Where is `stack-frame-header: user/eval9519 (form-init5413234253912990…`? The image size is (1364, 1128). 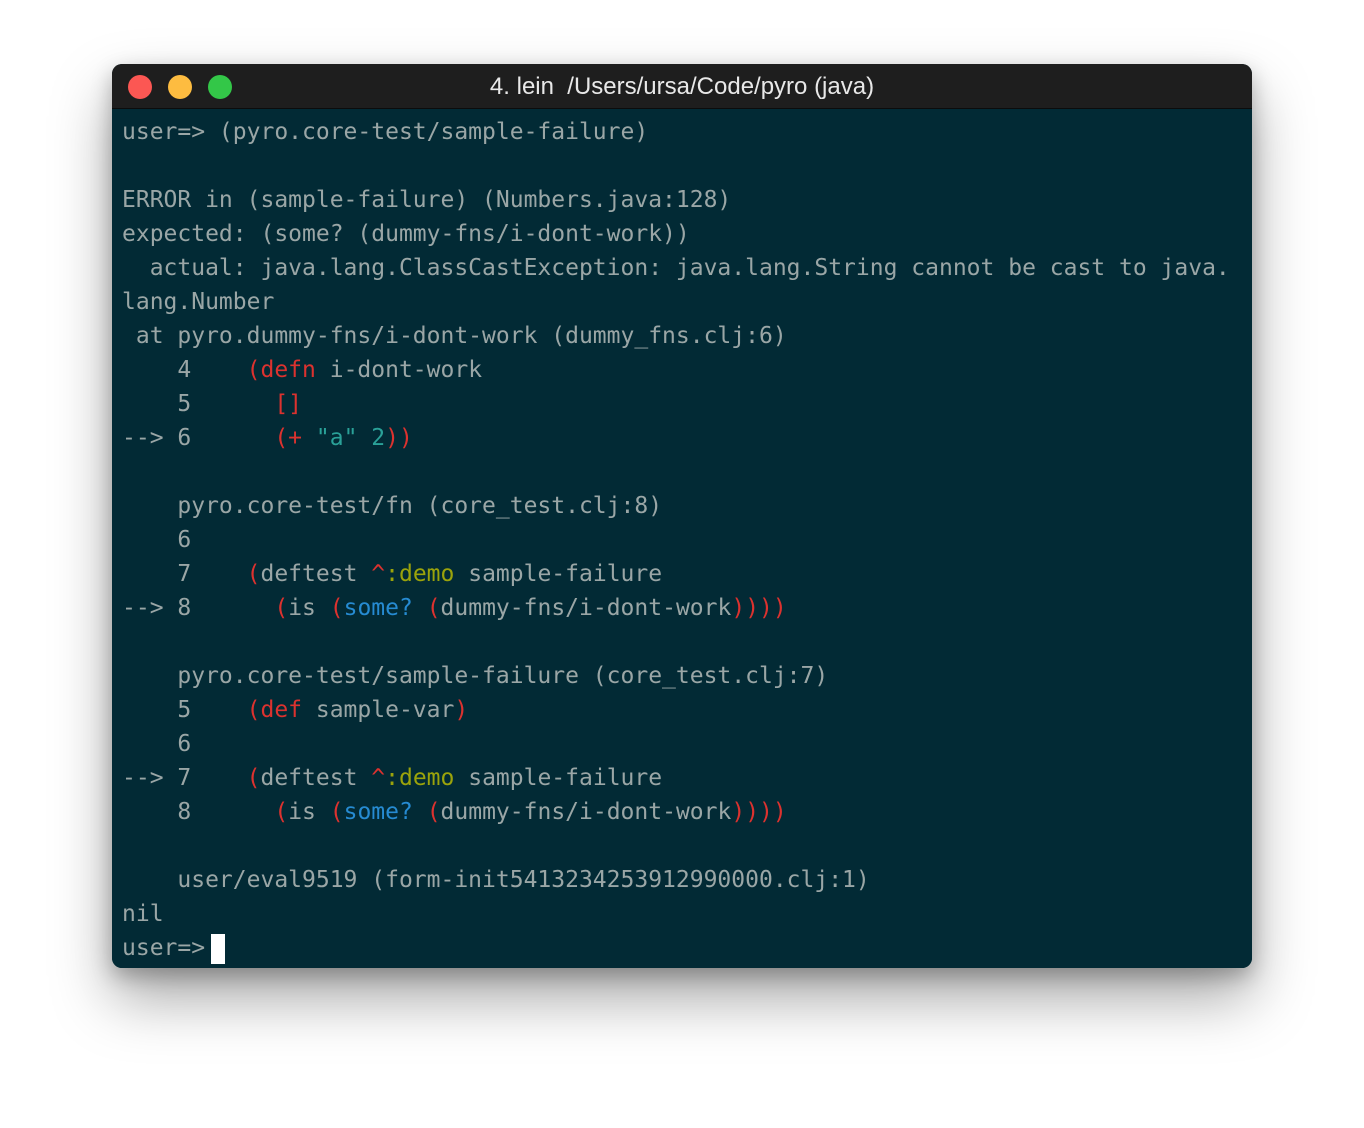
stack-frame-header: user/eval9519 (form-init5413234253912990… is located at coordinates (496, 880).